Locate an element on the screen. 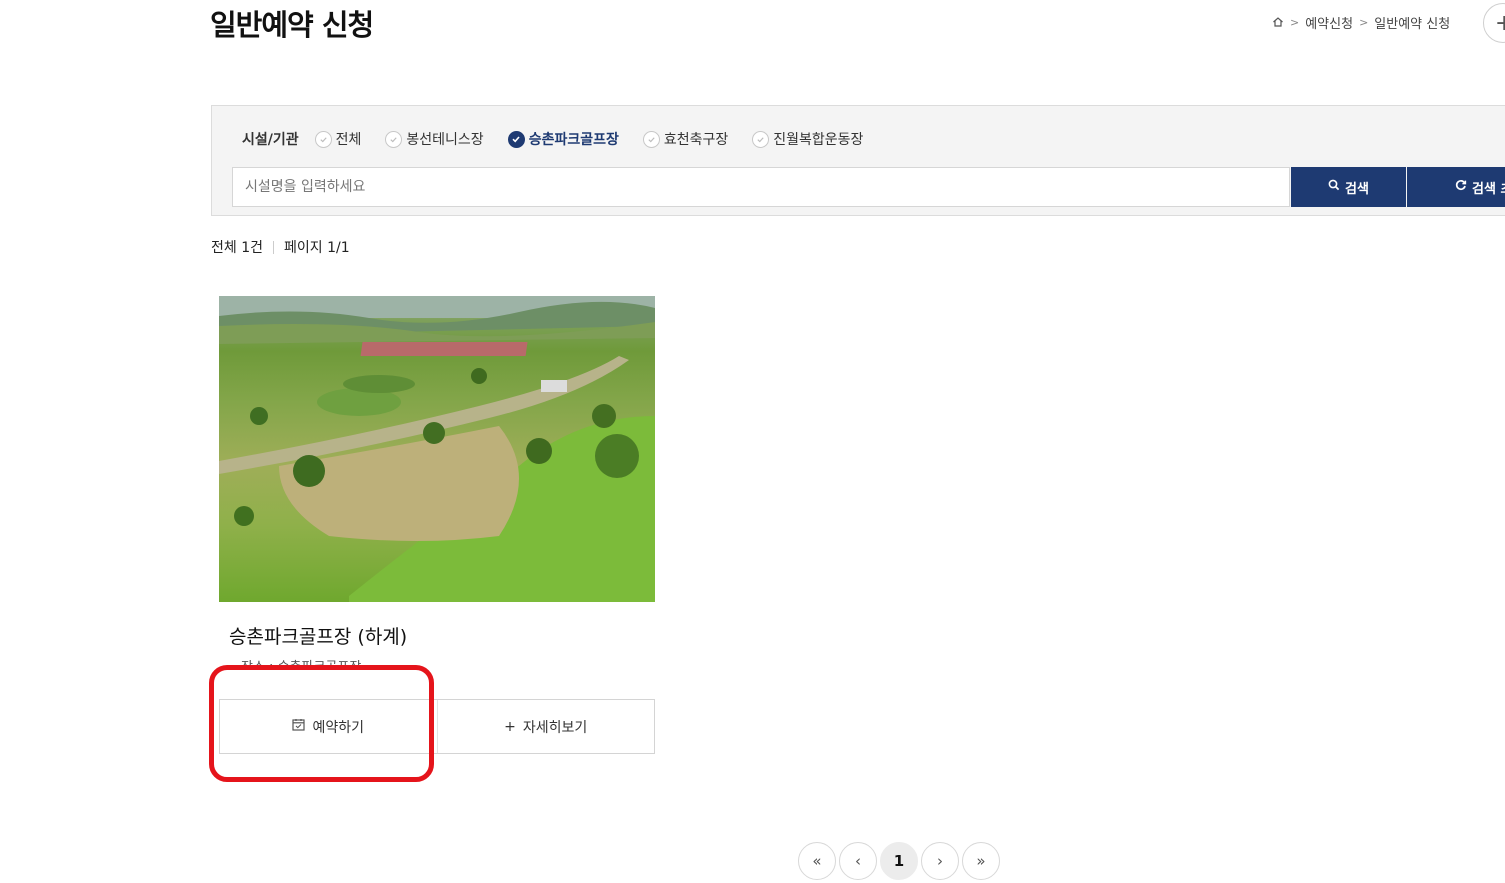  filter-option-jinwol-sports: 진월복합운동장 is located at coordinates (807, 139).